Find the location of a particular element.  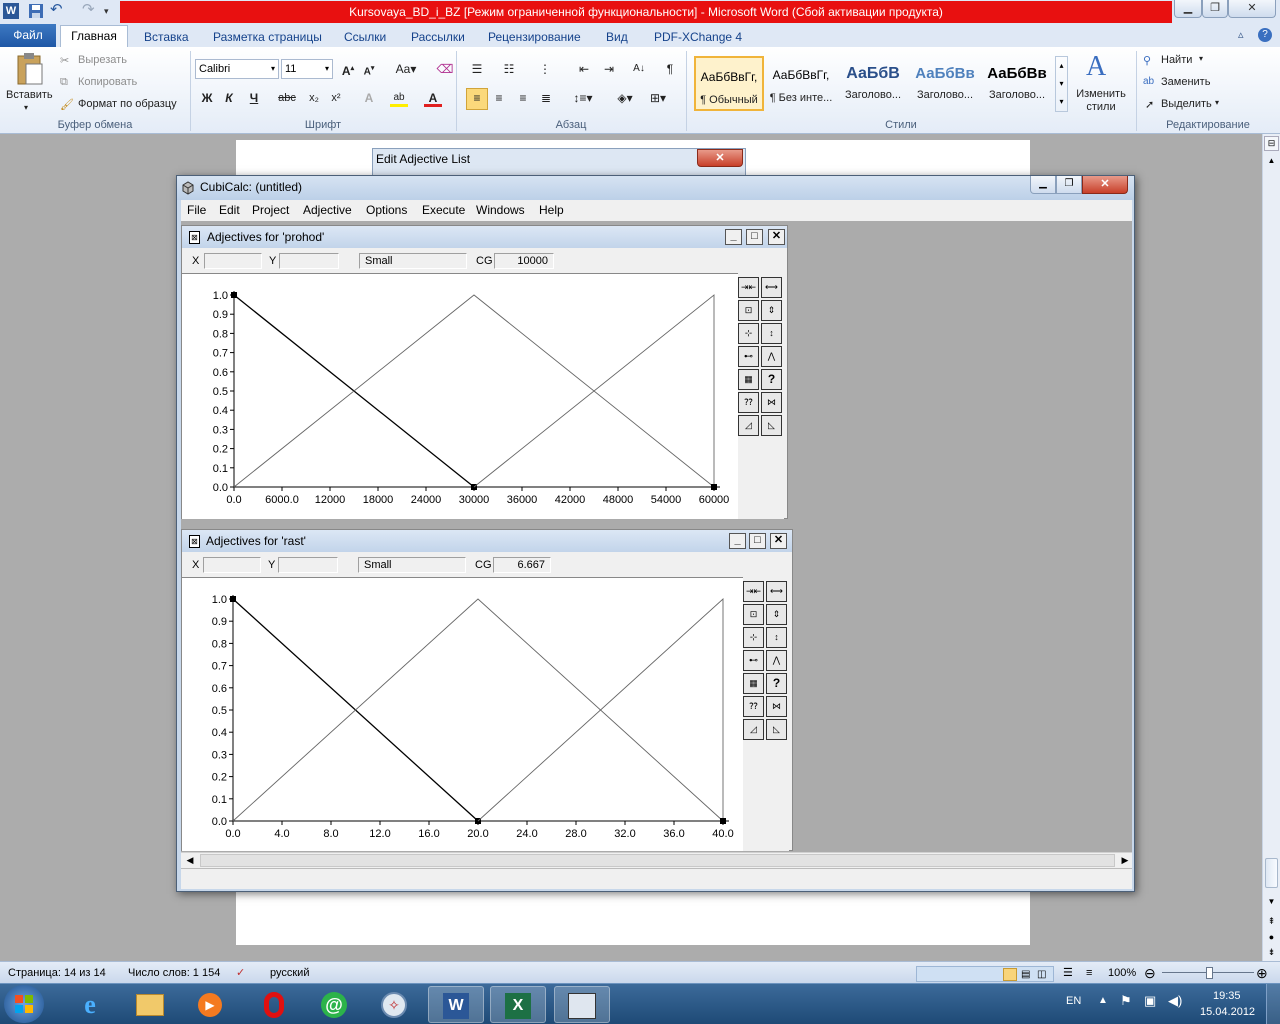

view-buttons: ▤ ◫ is located at coordinates (985, 974).